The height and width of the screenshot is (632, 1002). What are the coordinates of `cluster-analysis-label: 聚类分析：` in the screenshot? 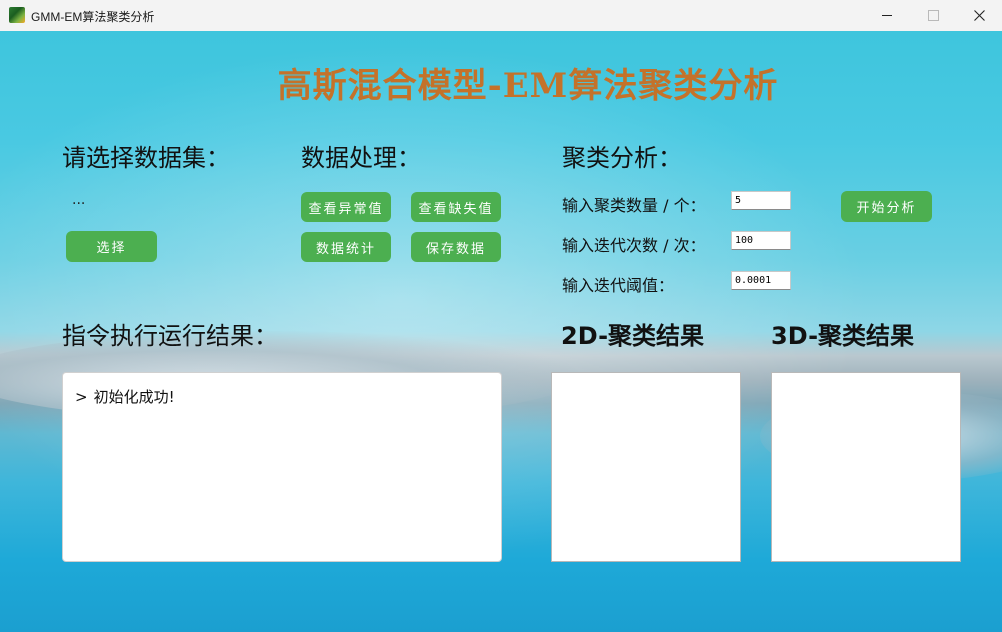 It's located at (622, 158).